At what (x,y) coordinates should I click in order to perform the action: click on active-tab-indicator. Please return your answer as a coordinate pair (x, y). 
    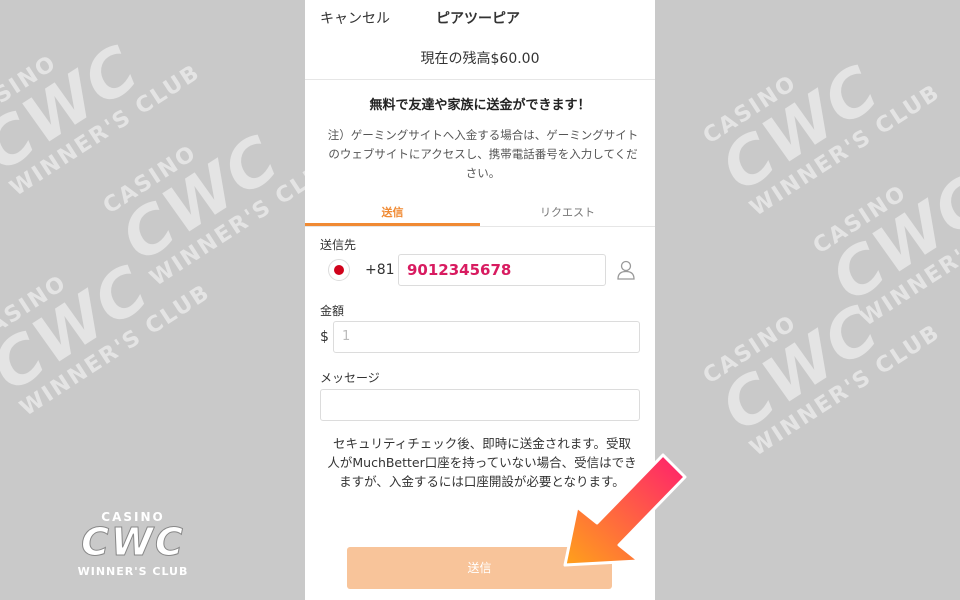
    Looking at the image, I should click on (392, 224).